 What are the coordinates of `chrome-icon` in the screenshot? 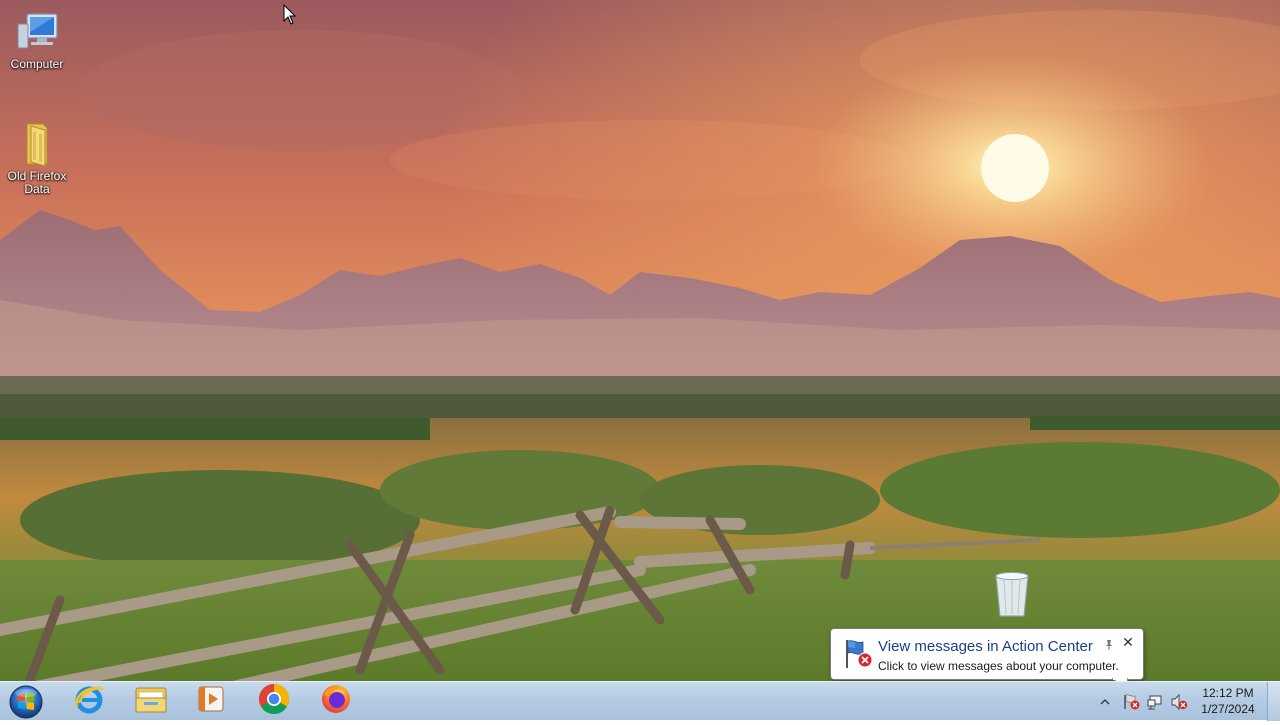 It's located at (274, 701).